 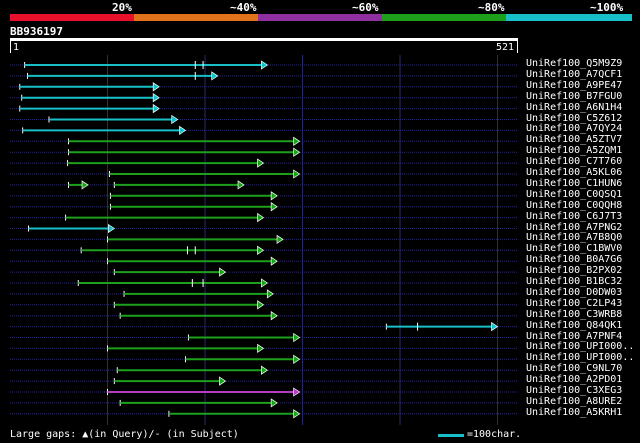 I want to click on hit-label: UniRef100_C9NL70, so click(x=574, y=369).